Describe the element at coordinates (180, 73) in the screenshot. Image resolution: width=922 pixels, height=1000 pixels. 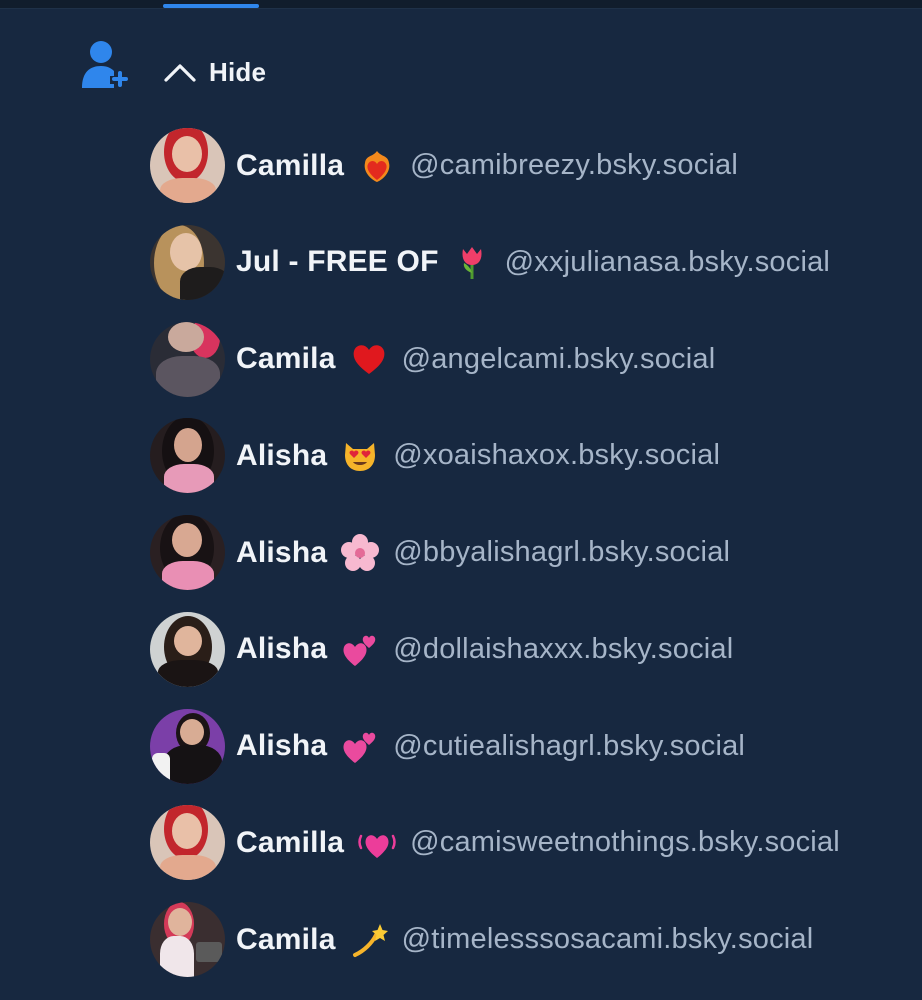
I see `chevron-up-icon` at that location.